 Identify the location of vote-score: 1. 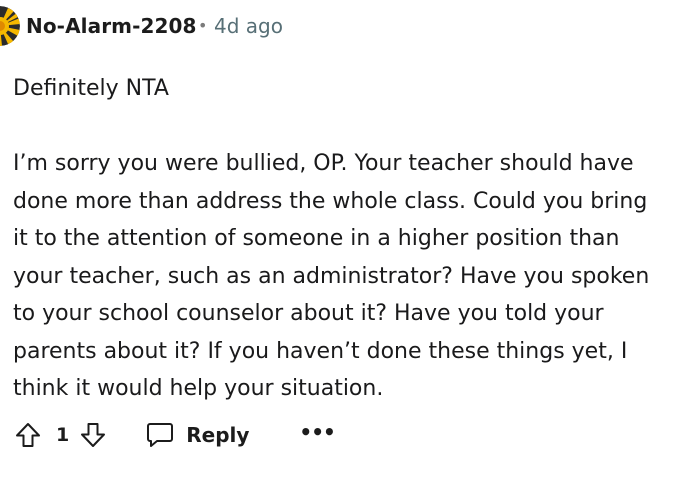
(63, 435).